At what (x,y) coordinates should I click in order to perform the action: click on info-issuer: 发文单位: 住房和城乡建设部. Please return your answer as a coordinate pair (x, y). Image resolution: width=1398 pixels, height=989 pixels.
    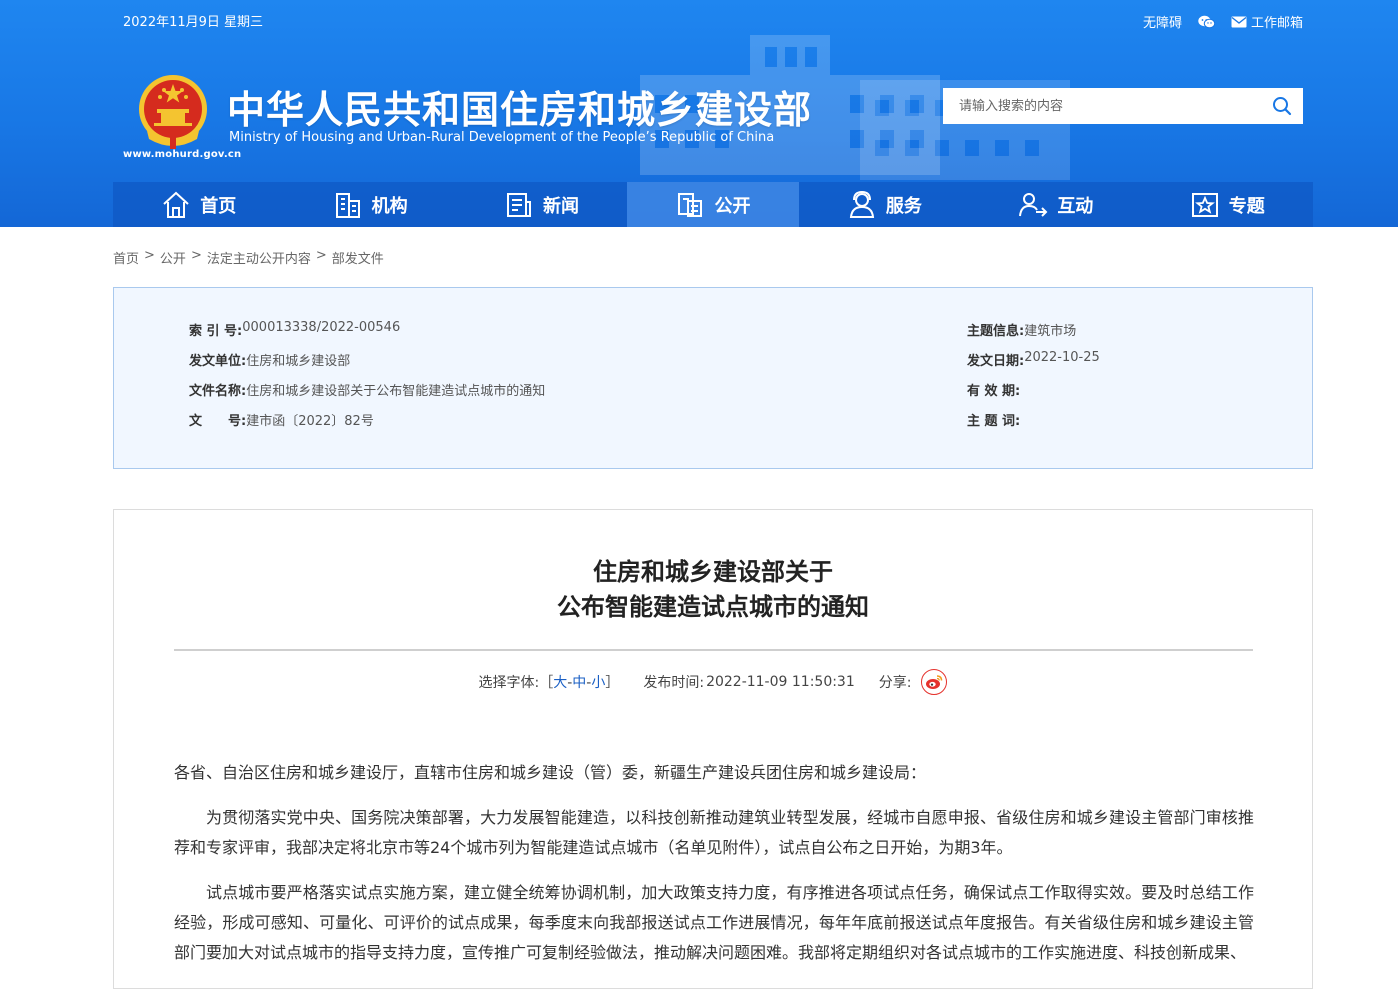
    Looking at the image, I should click on (269, 359).